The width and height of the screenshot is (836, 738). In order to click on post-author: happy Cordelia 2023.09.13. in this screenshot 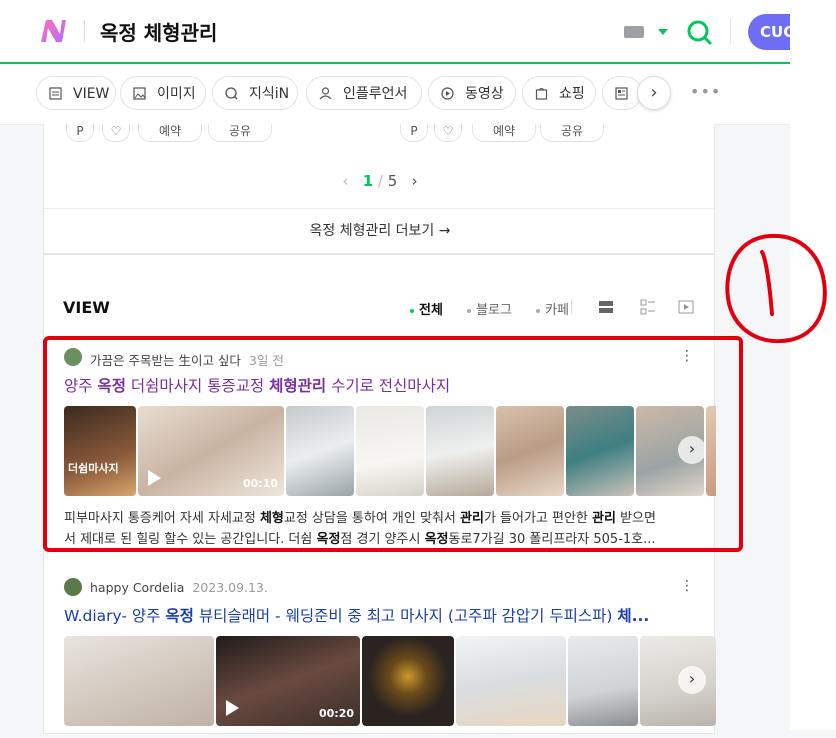, I will do `click(179, 587)`.